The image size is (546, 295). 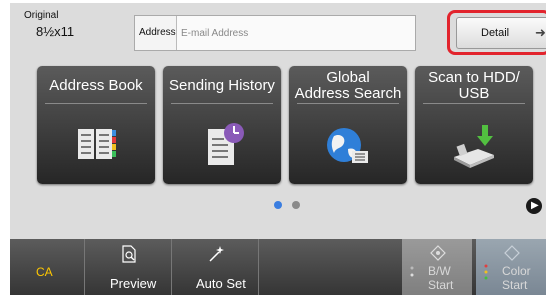 I want to click on sending-history-tile: Sending History, so click(x=222, y=125).